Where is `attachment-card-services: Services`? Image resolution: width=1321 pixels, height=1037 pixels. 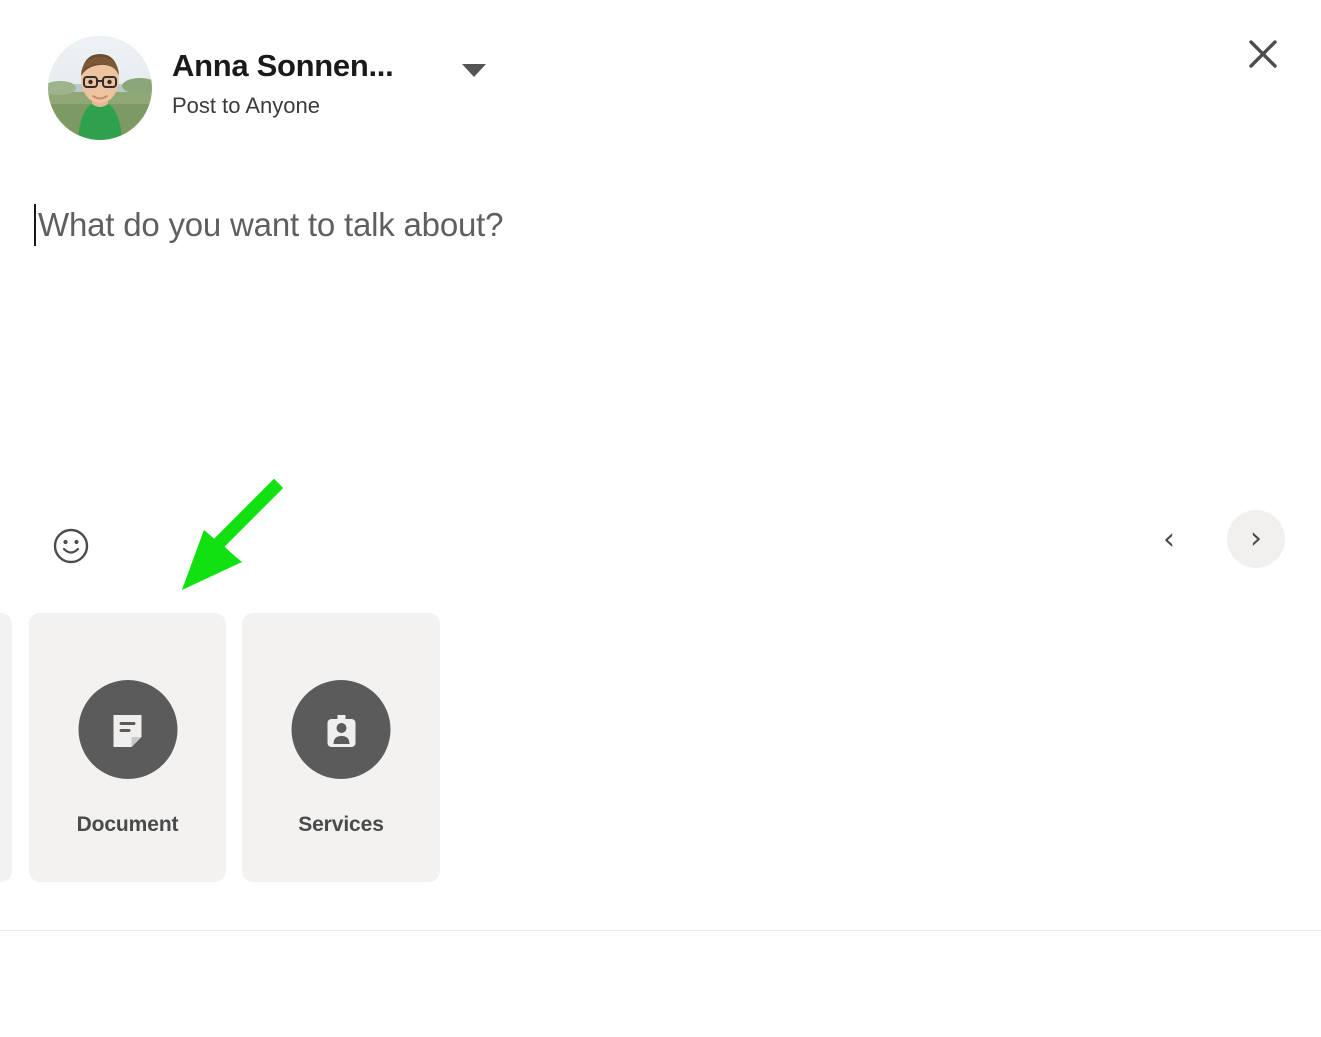 attachment-card-services: Services is located at coordinates (341, 747).